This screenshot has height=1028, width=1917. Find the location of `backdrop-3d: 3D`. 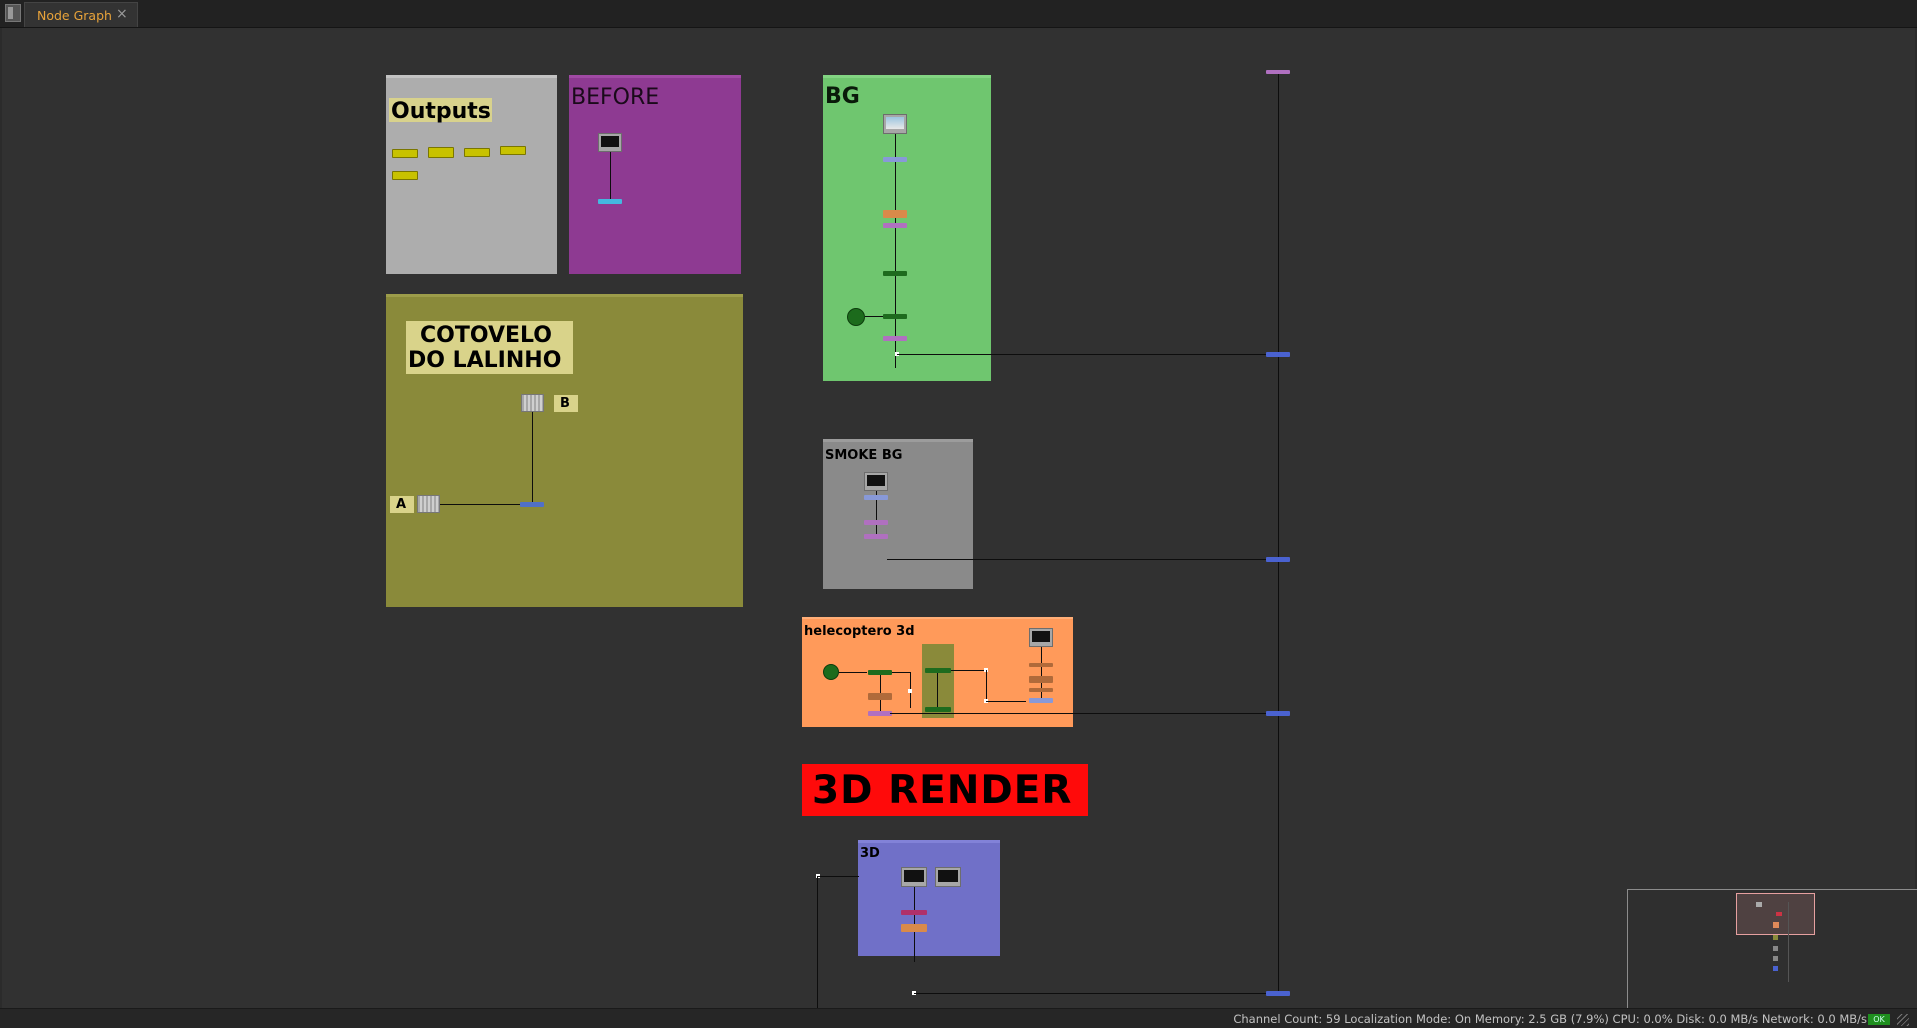

backdrop-3d: 3D is located at coordinates (929, 901).